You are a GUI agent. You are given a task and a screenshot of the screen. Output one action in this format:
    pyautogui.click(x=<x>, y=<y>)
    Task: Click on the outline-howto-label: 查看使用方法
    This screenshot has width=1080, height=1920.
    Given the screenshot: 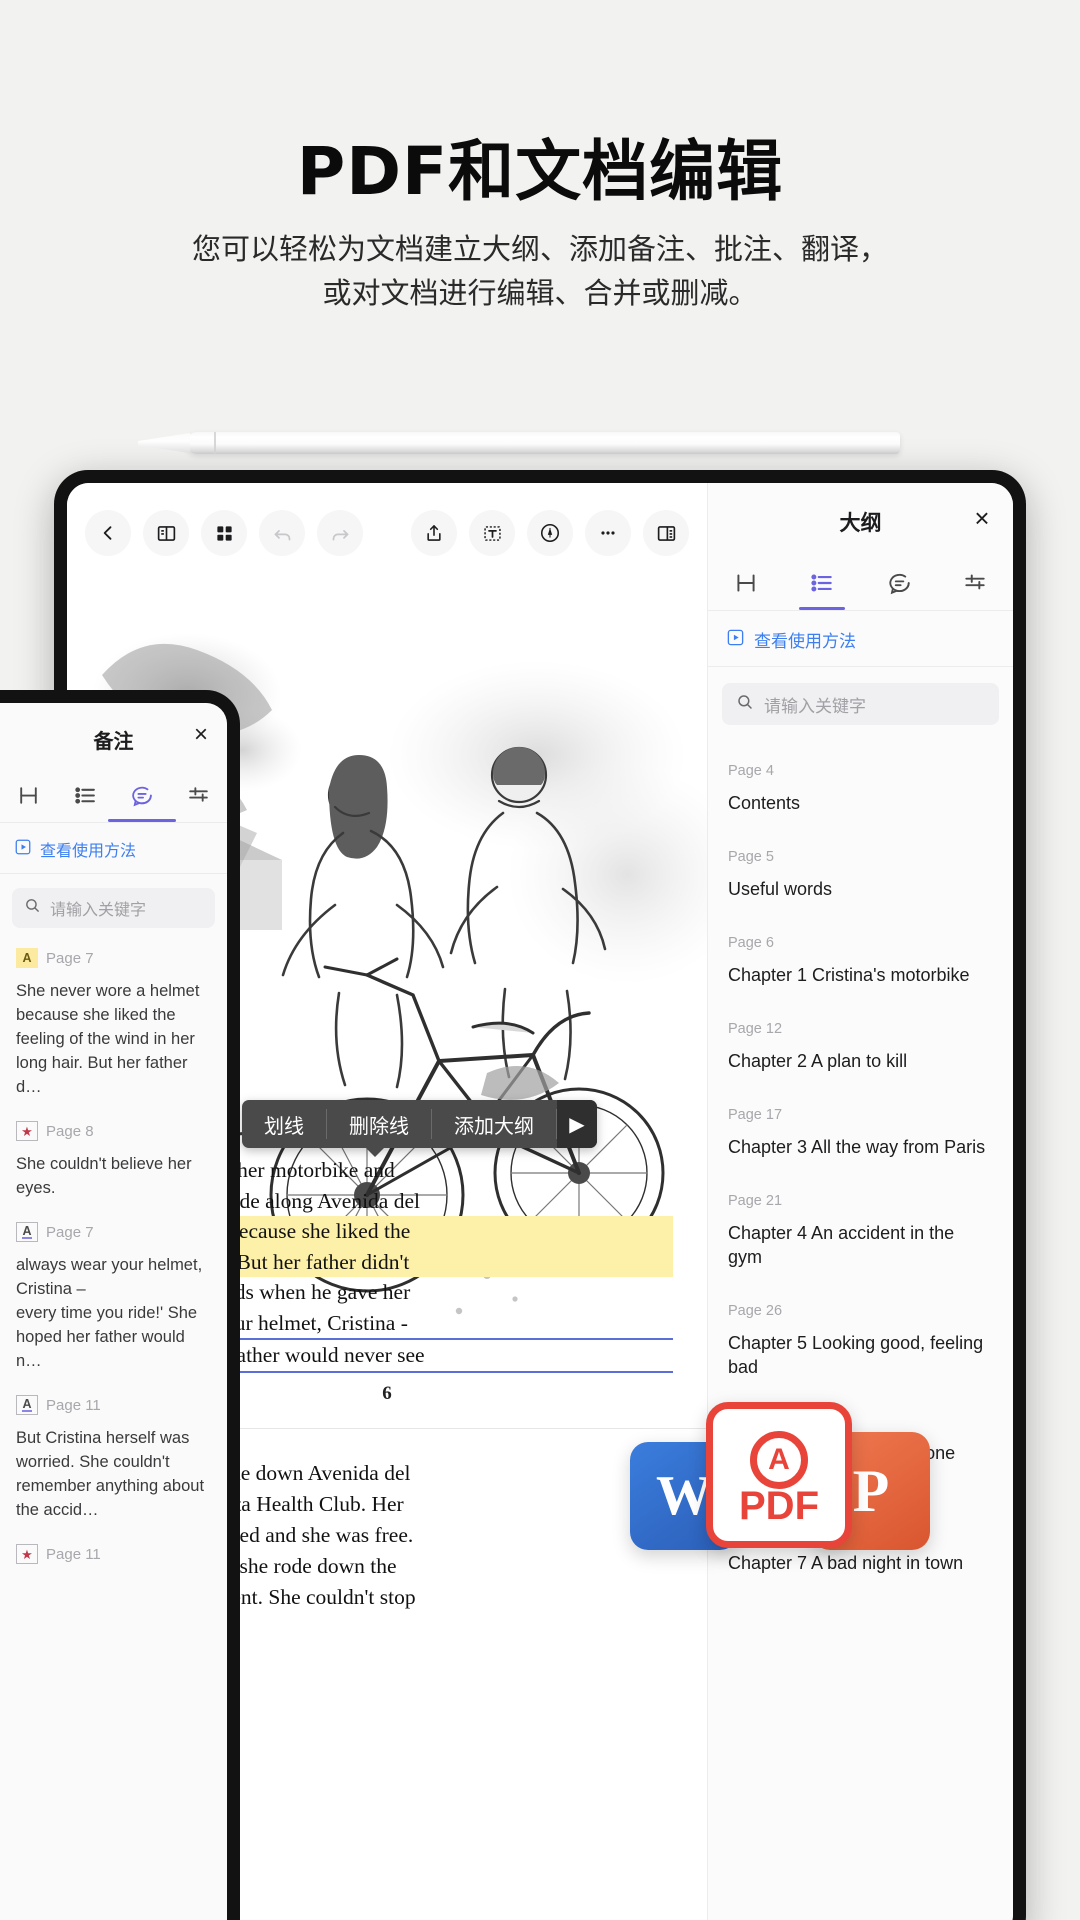 What is the action you would take?
    pyautogui.click(x=805, y=641)
    